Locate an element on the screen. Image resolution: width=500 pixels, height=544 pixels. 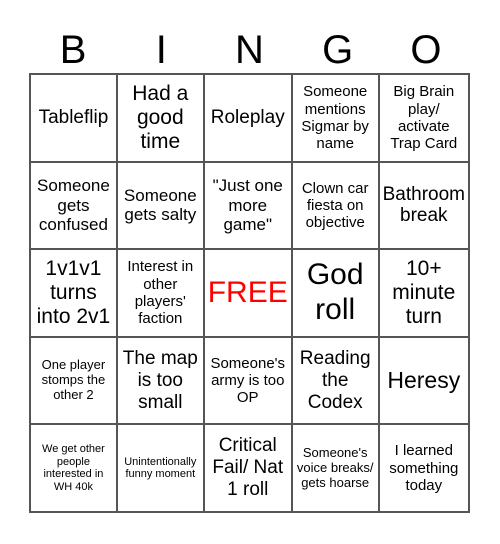
bingo-cell: Someone gets salty is located at coordinates (160, 205).